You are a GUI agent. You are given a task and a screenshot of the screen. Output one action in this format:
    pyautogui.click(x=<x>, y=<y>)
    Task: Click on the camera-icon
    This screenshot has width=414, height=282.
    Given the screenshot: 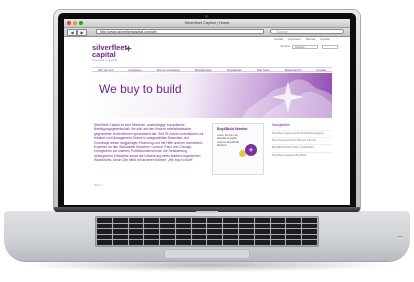 What is the action you would take?
    pyautogui.click(x=206, y=16)
    